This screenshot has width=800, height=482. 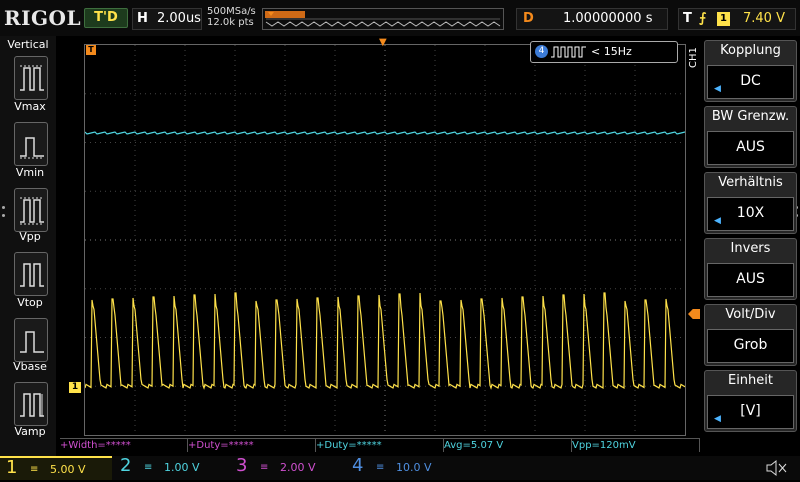 I want to click on menu-channel-tag: CH1, so click(x=693, y=57).